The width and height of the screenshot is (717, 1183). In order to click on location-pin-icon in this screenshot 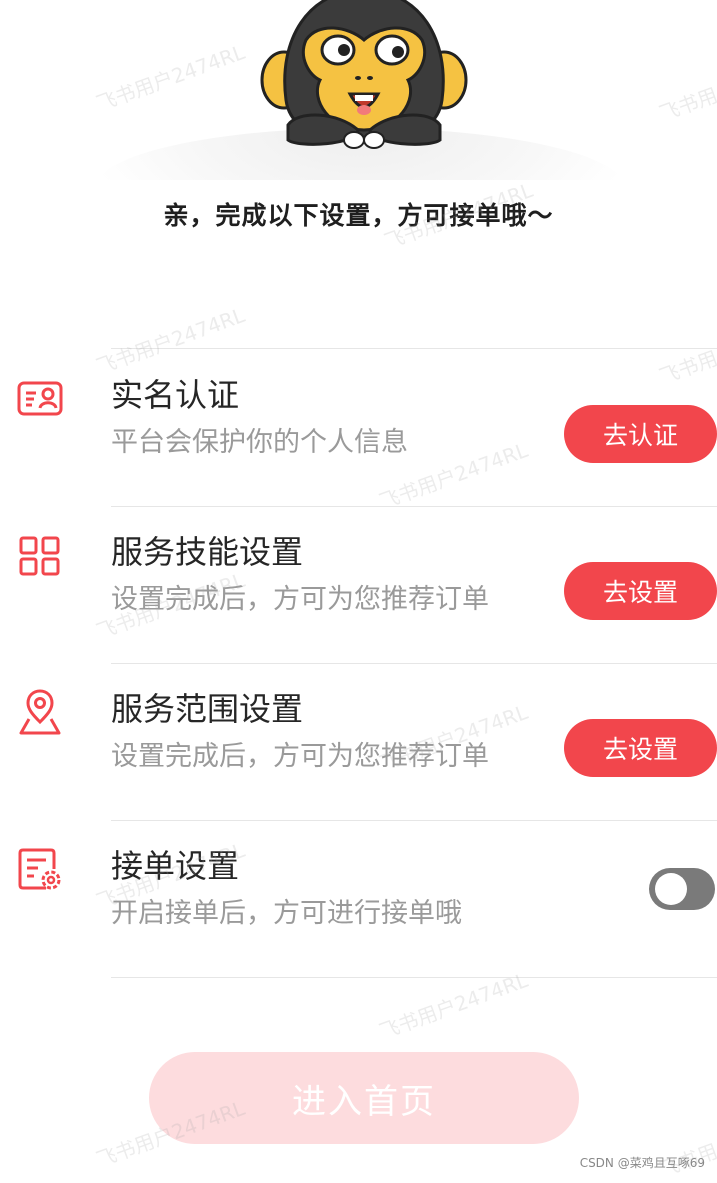, I will do `click(40, 712)`.